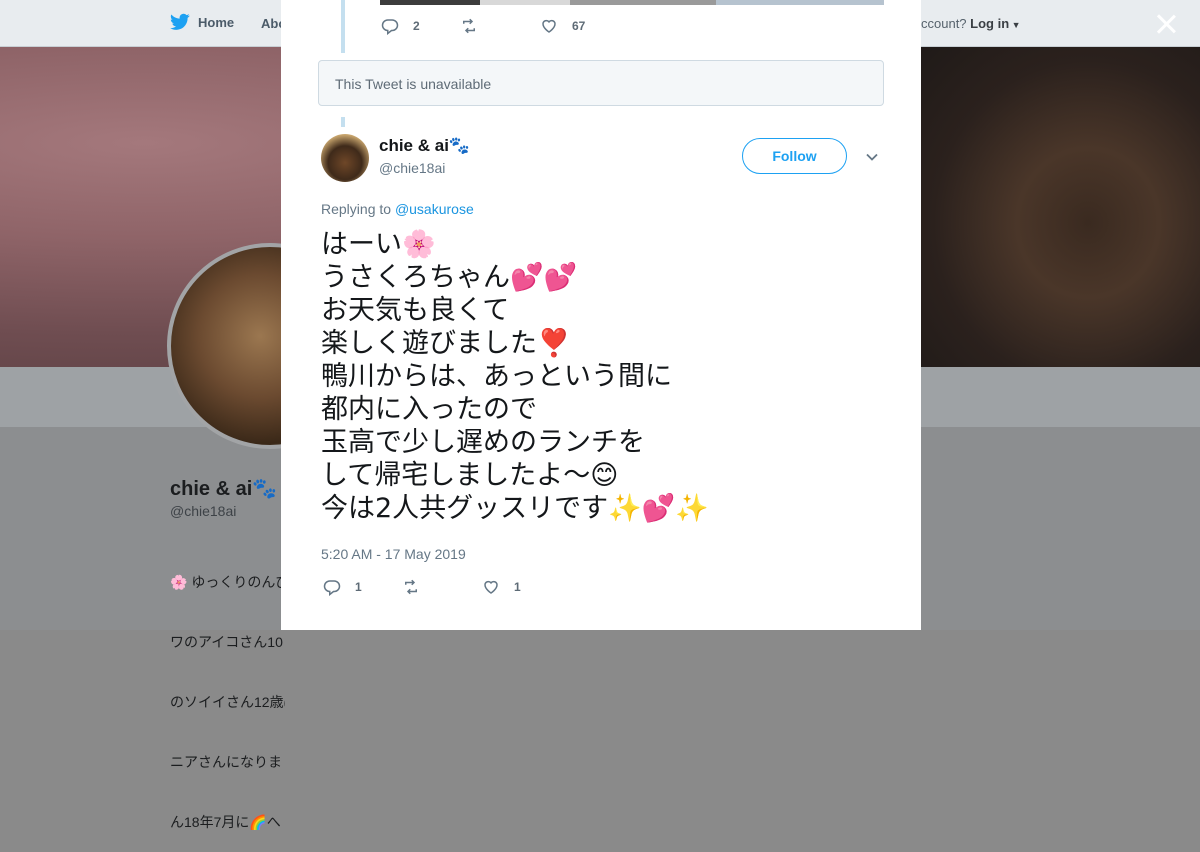  Describe the element at coordinates (400, 26) in the screenshot. I see `previous-reply-action: 2` at that location.